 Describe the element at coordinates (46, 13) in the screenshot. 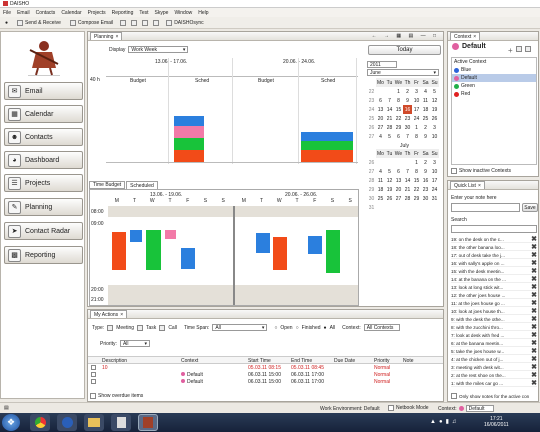

I see `menu-contacts: Contacts` at that location.